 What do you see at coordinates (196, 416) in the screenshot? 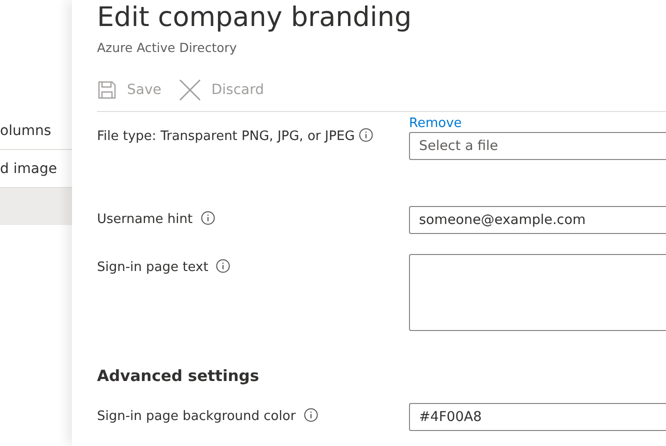
I see `field-label: Sign-in page background color` at bounding box center [196, 416].